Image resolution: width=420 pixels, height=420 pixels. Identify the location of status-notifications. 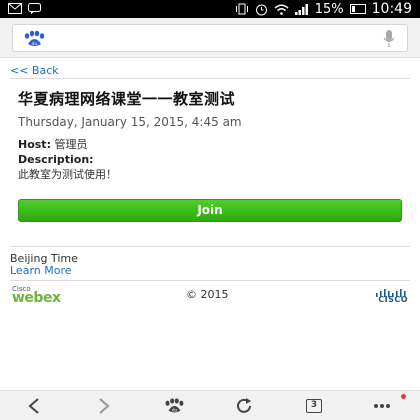
(24, 9).